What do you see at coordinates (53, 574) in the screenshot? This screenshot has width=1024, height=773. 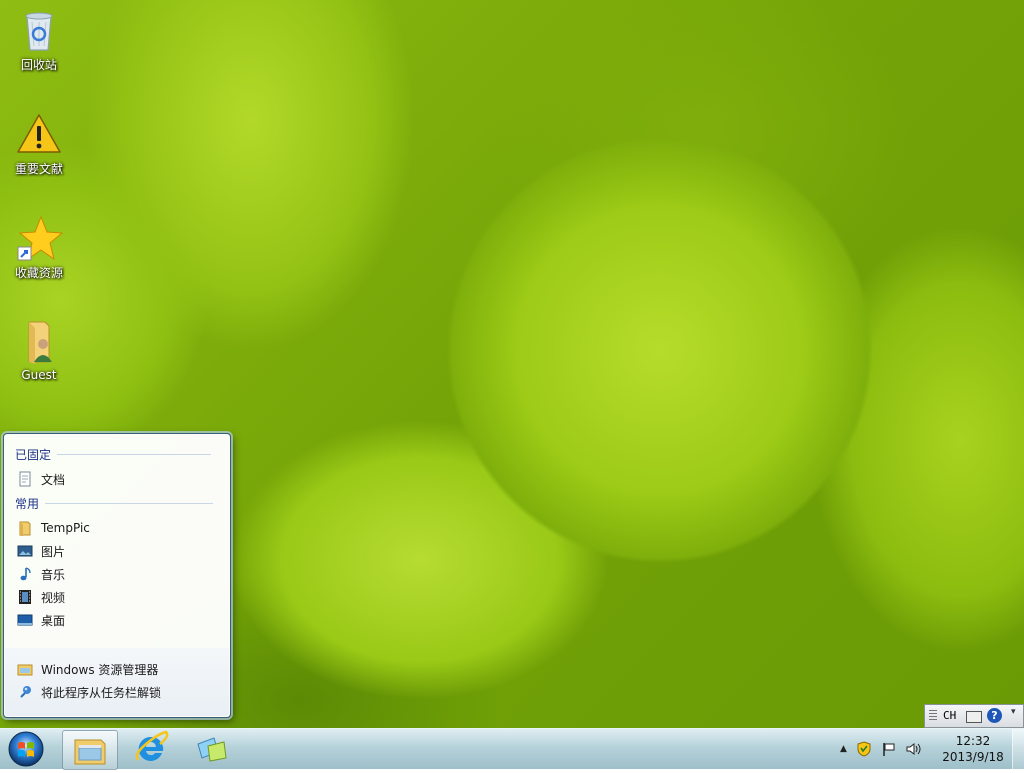 I see `jump-list-item-label: 音乐` at bounding box center [53, 574].